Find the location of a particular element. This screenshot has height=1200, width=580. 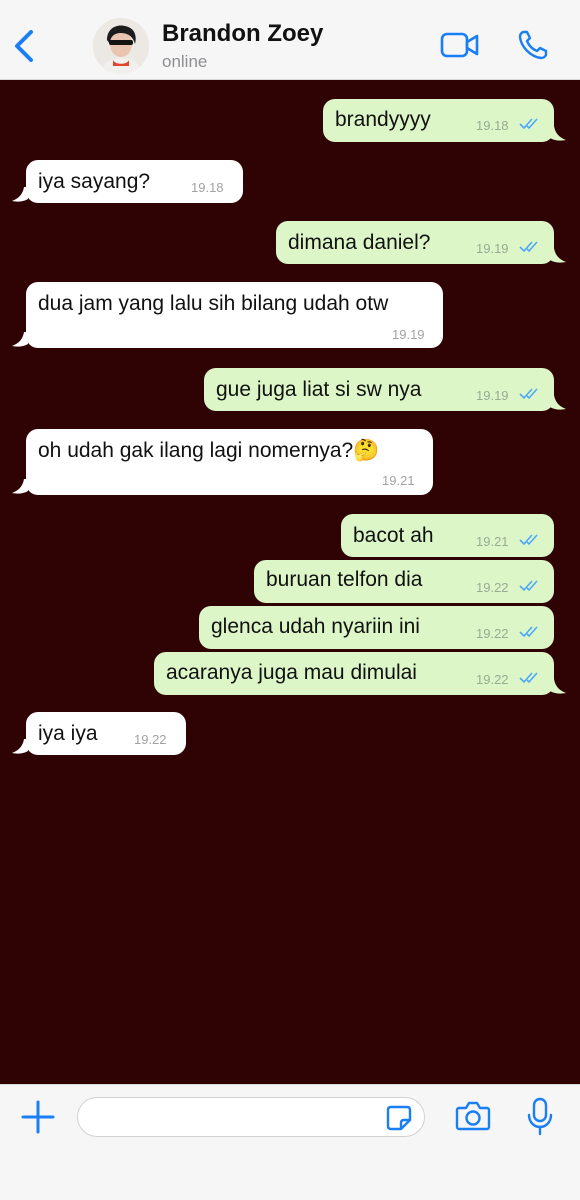

camera-icon is located at coordinates (473, 1116).